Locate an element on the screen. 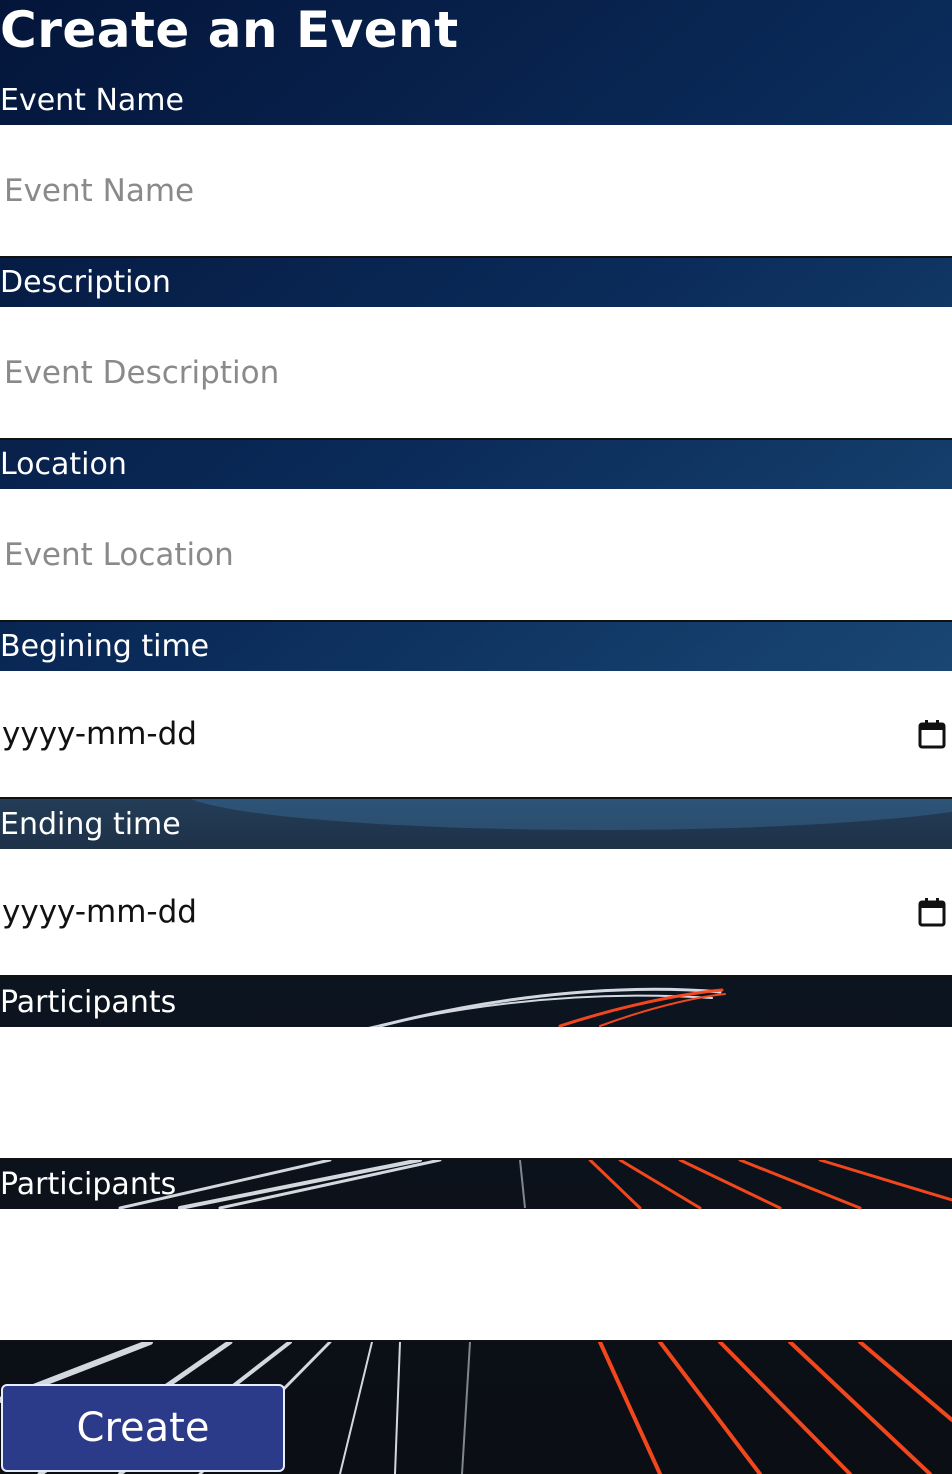  page-title: Create an Event is located at coordinates (229, 30).